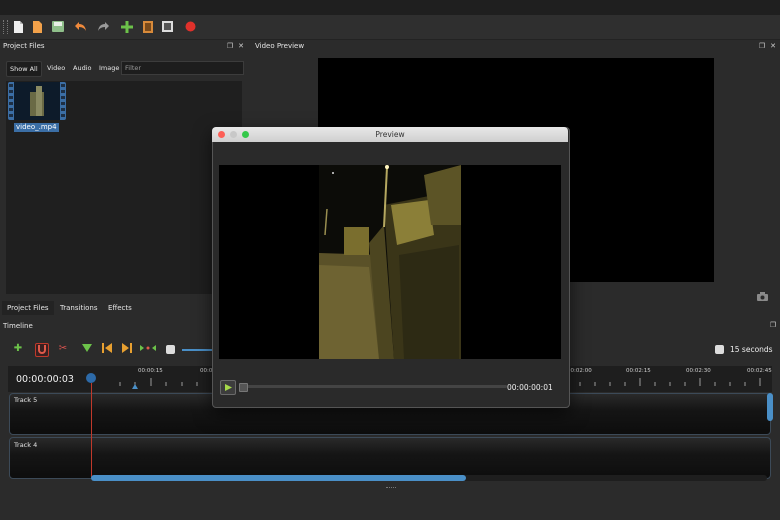 This screenshot has width=780, height=520. I want to click on seek-bar, so click(373, 386).